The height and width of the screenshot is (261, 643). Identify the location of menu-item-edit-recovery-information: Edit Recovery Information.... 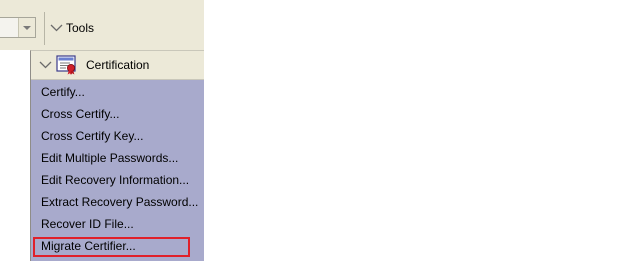
(117, 180).